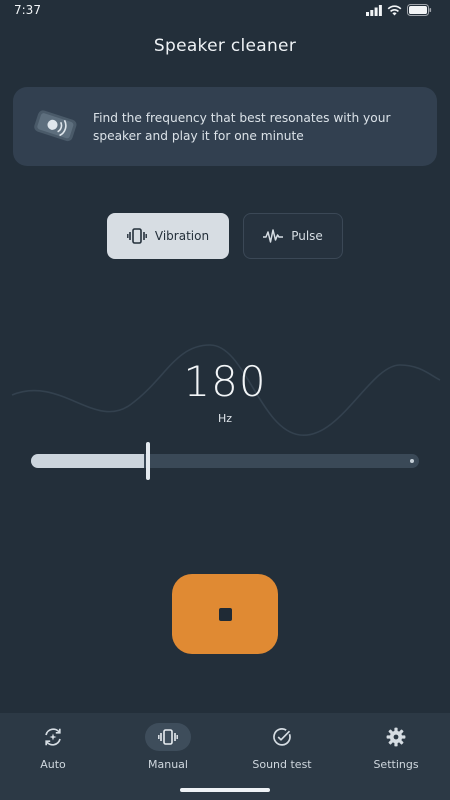 The image size is (450, 800). I want to click on bottom-nav: Auto Manual Sound test Settings, so click(225, 756).